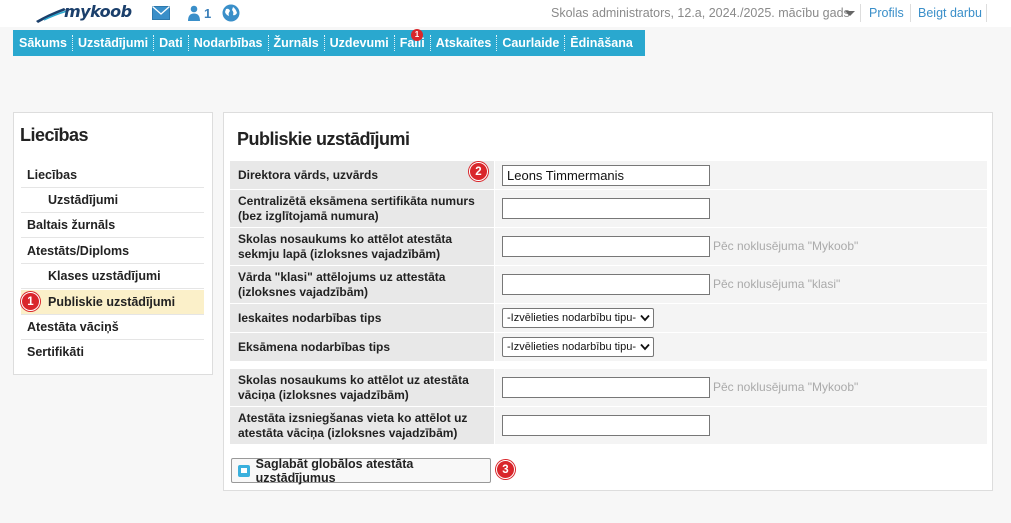 The width and height of the screenshot is (1011, 523). Describe the element at coordinates (161, 13) in the screenshot. I see `mail-icon` at that location.